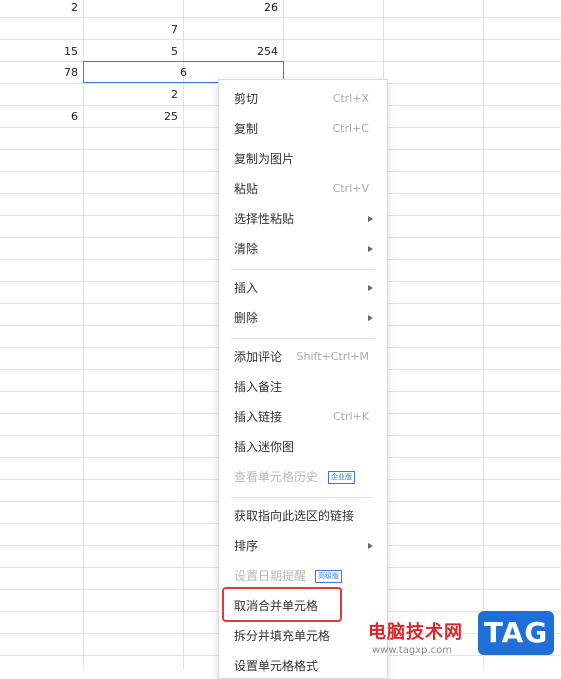 The height and width of the screenshot is (679, 561). Describe the element at coordinates (303, 159) in the screenshot. I see `menu-item-copy-as-image: 复制为图片` at that location.